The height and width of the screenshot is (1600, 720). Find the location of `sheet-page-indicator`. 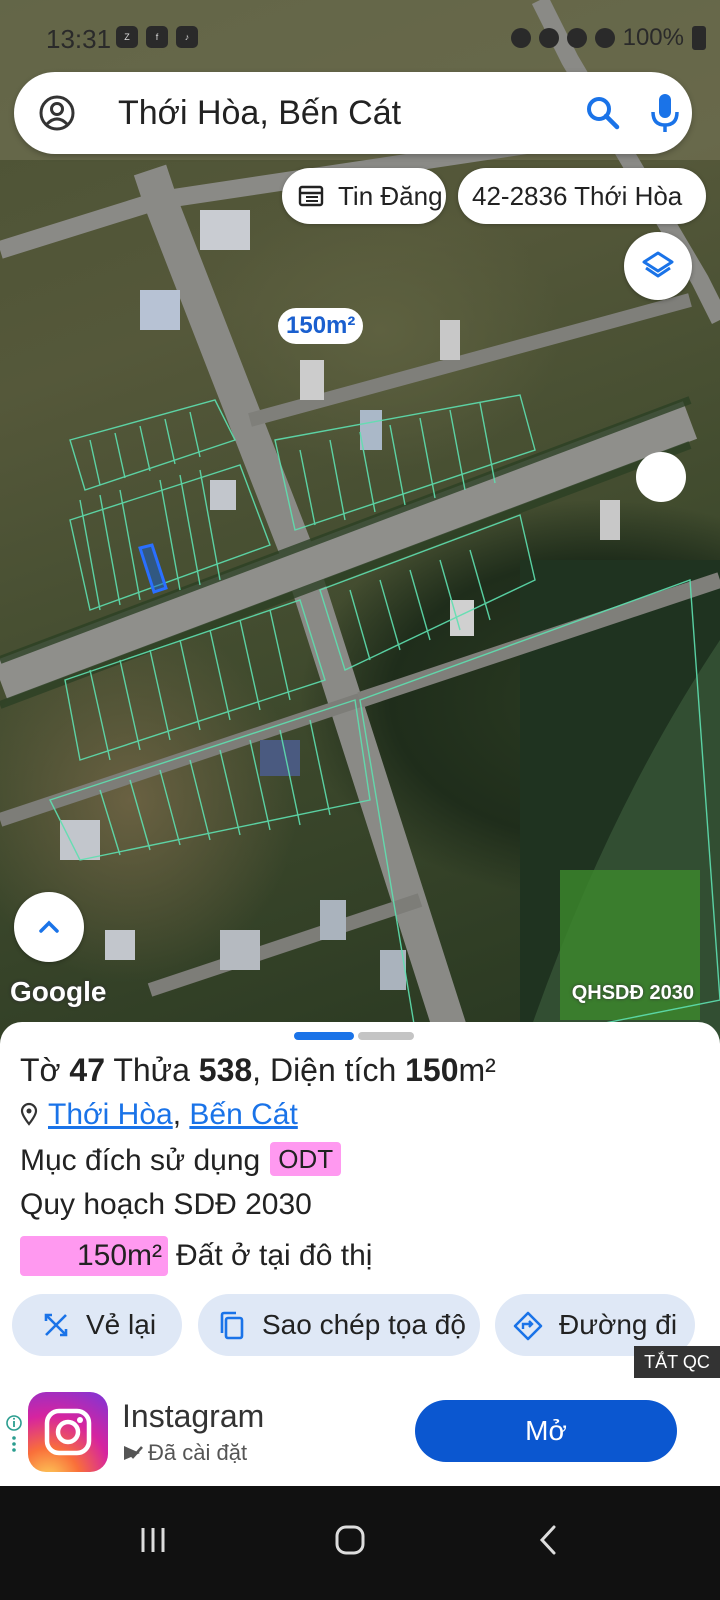

sheet-page-indicator is located at coordinates (386, 1036).